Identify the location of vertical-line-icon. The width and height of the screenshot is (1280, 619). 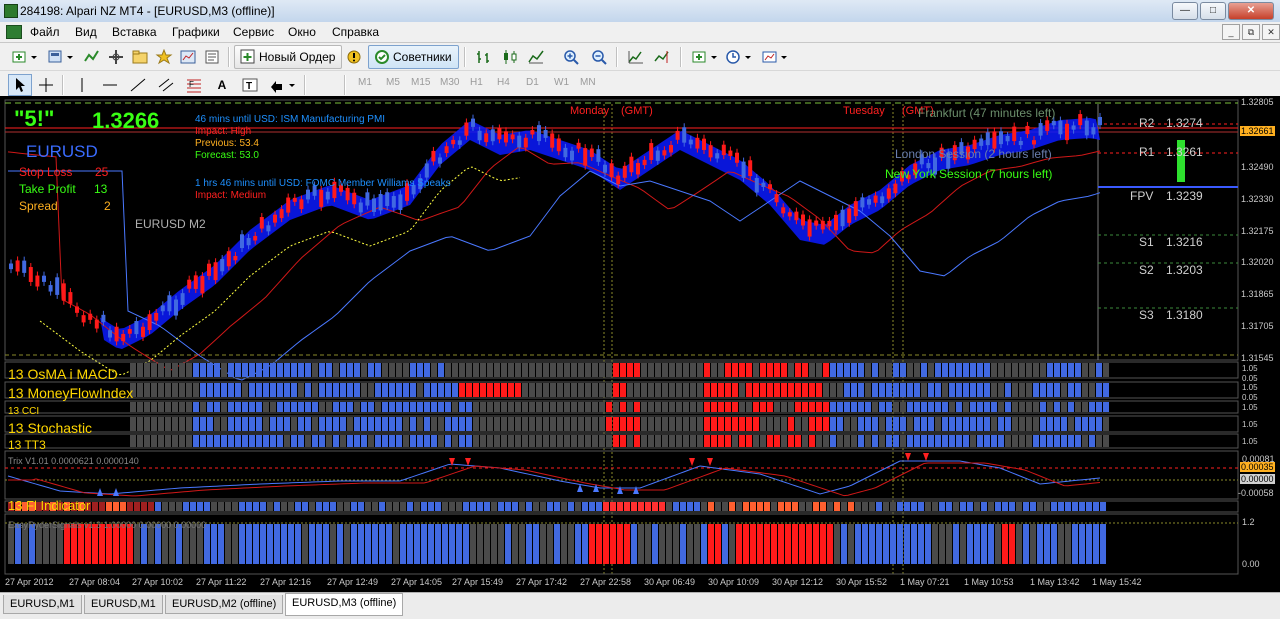
(82, 85).